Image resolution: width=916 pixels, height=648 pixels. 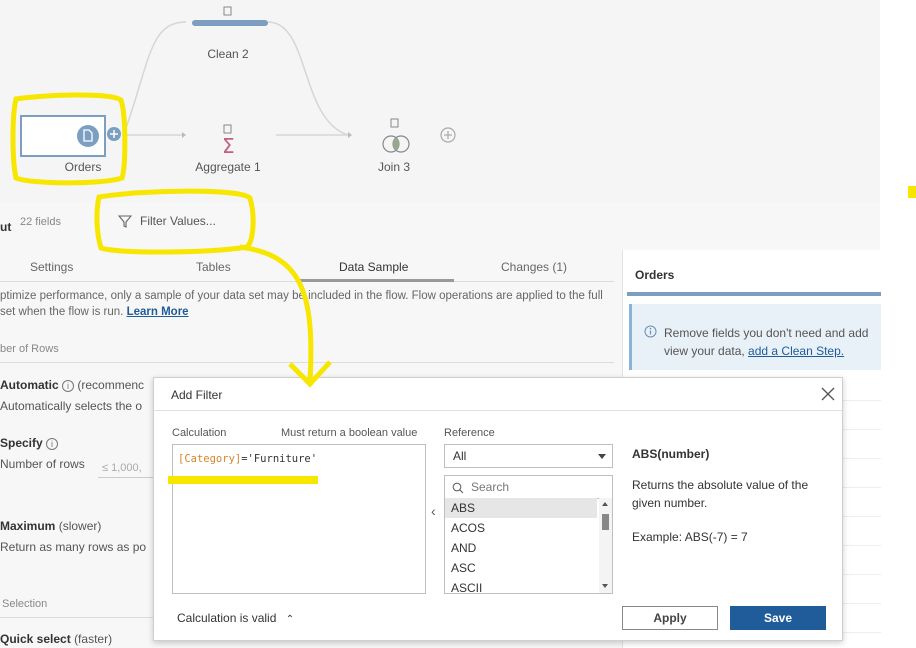 What do you see at coordinates (521, 528) in the screenshot?
I see `function-item-acos: ACOS` at bounding box center [521, 528].